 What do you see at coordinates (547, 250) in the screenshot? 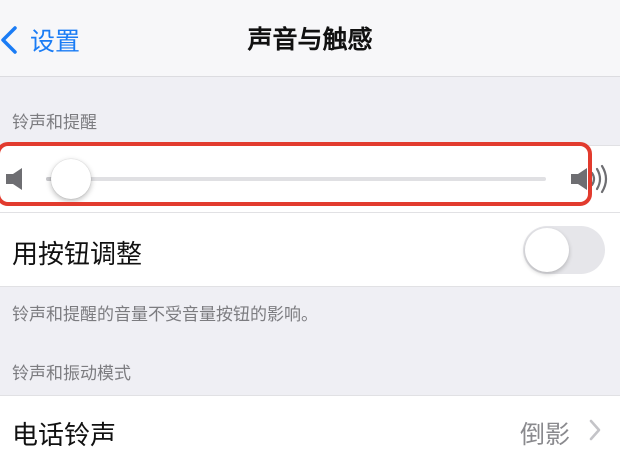
I see `toggle-knob` at bounding box center [547, 250].